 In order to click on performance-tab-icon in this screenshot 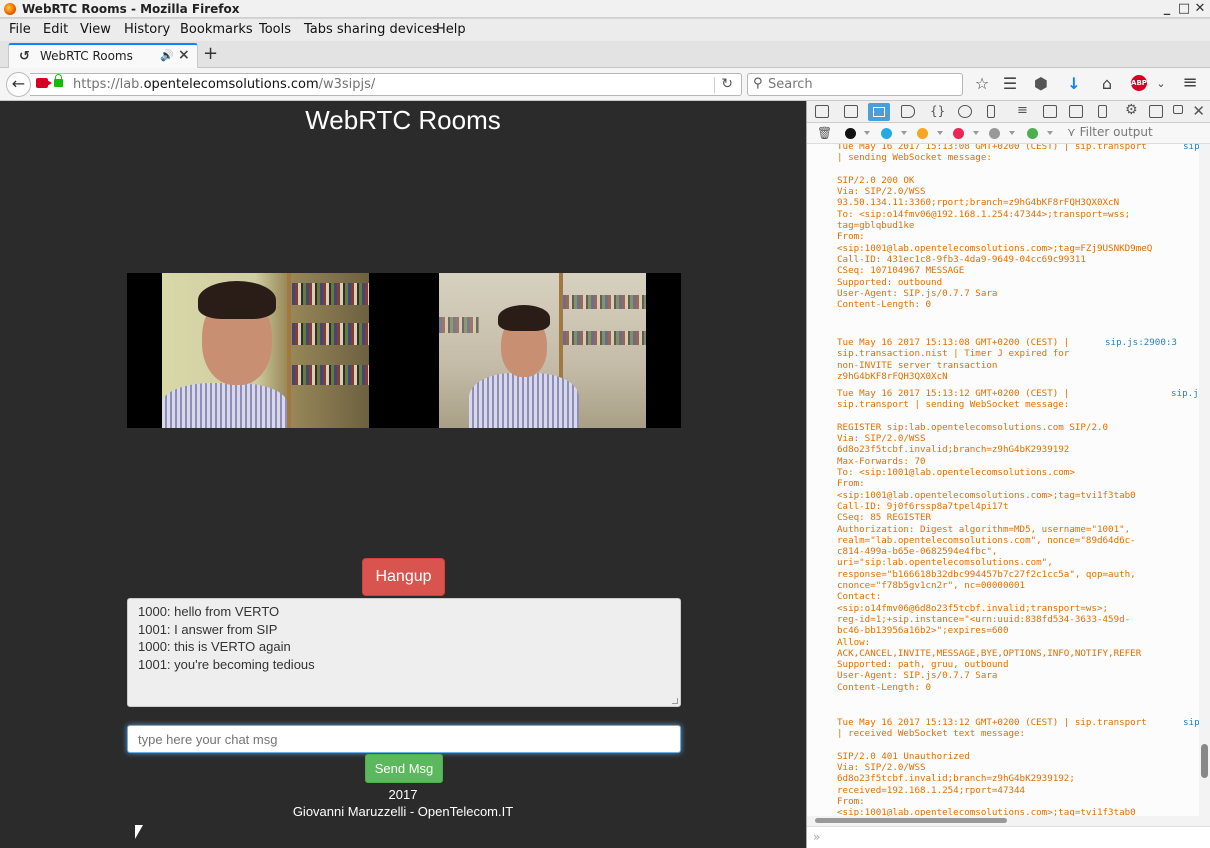, I will do `click(965, 111)`.